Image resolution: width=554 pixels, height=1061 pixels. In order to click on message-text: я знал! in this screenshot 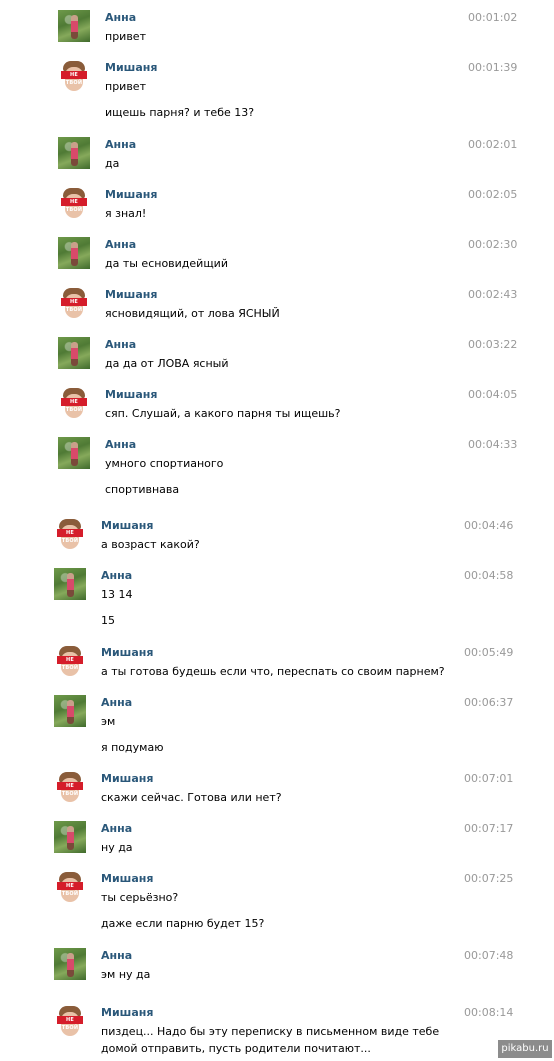, I will do `click(126, 213)`.